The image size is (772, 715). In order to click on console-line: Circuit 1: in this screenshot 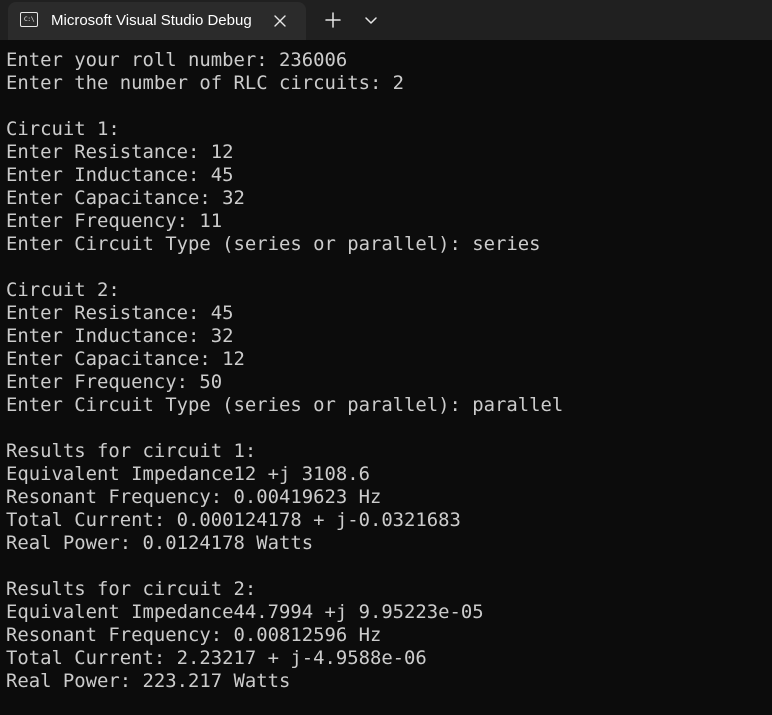, I will do `click(63, 129)`.